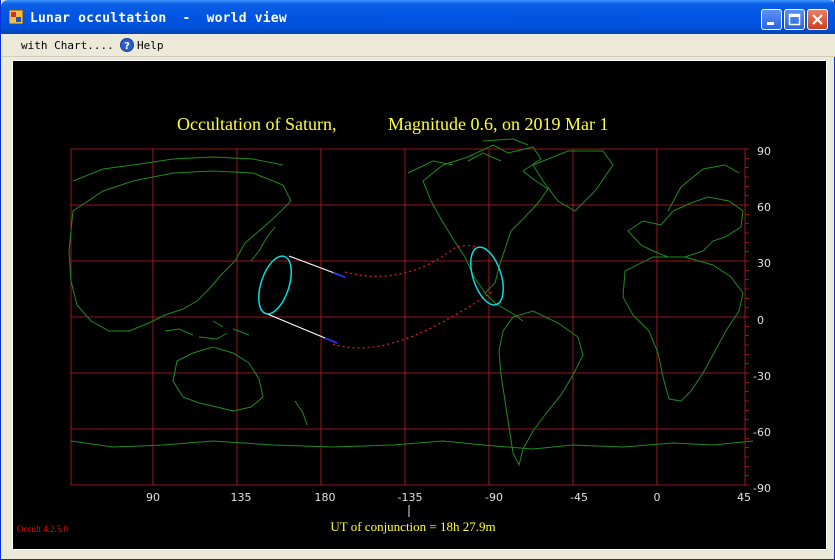 This screenshot has height=560, width=835. Describe the element at coordinates (180, 251) in the screenshot. I see `coastline-asia` at that location.